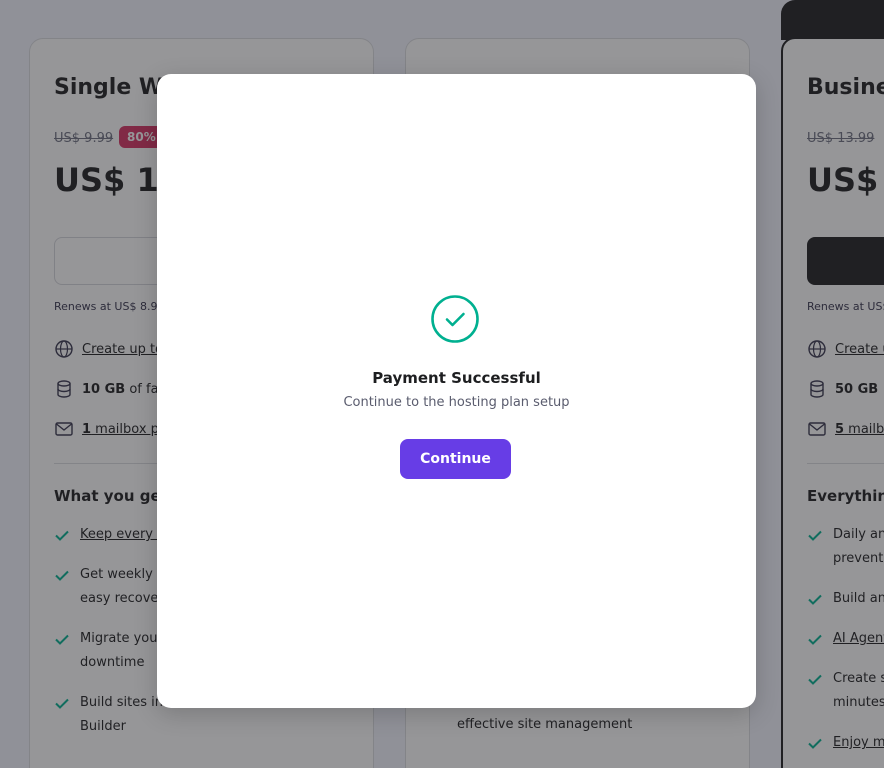  I want to click on check-circle-icon, so click(455, 319).